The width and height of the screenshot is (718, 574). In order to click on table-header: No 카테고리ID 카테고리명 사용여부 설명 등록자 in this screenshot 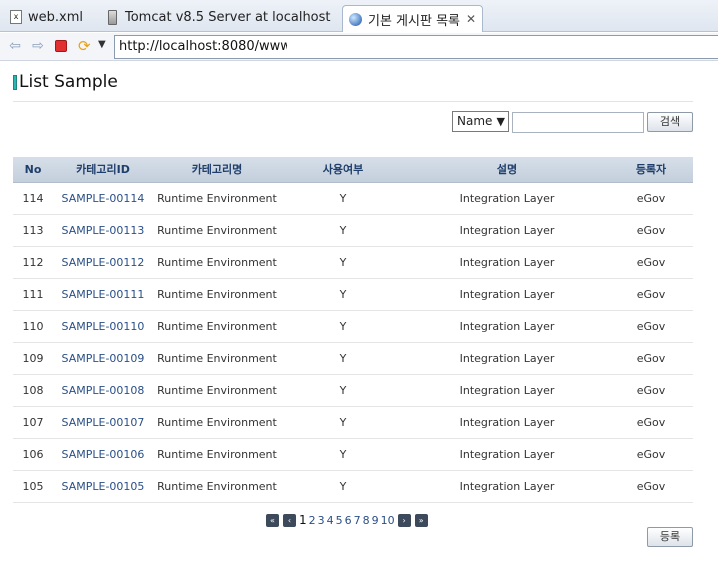, I will do `click(353, 170)`.